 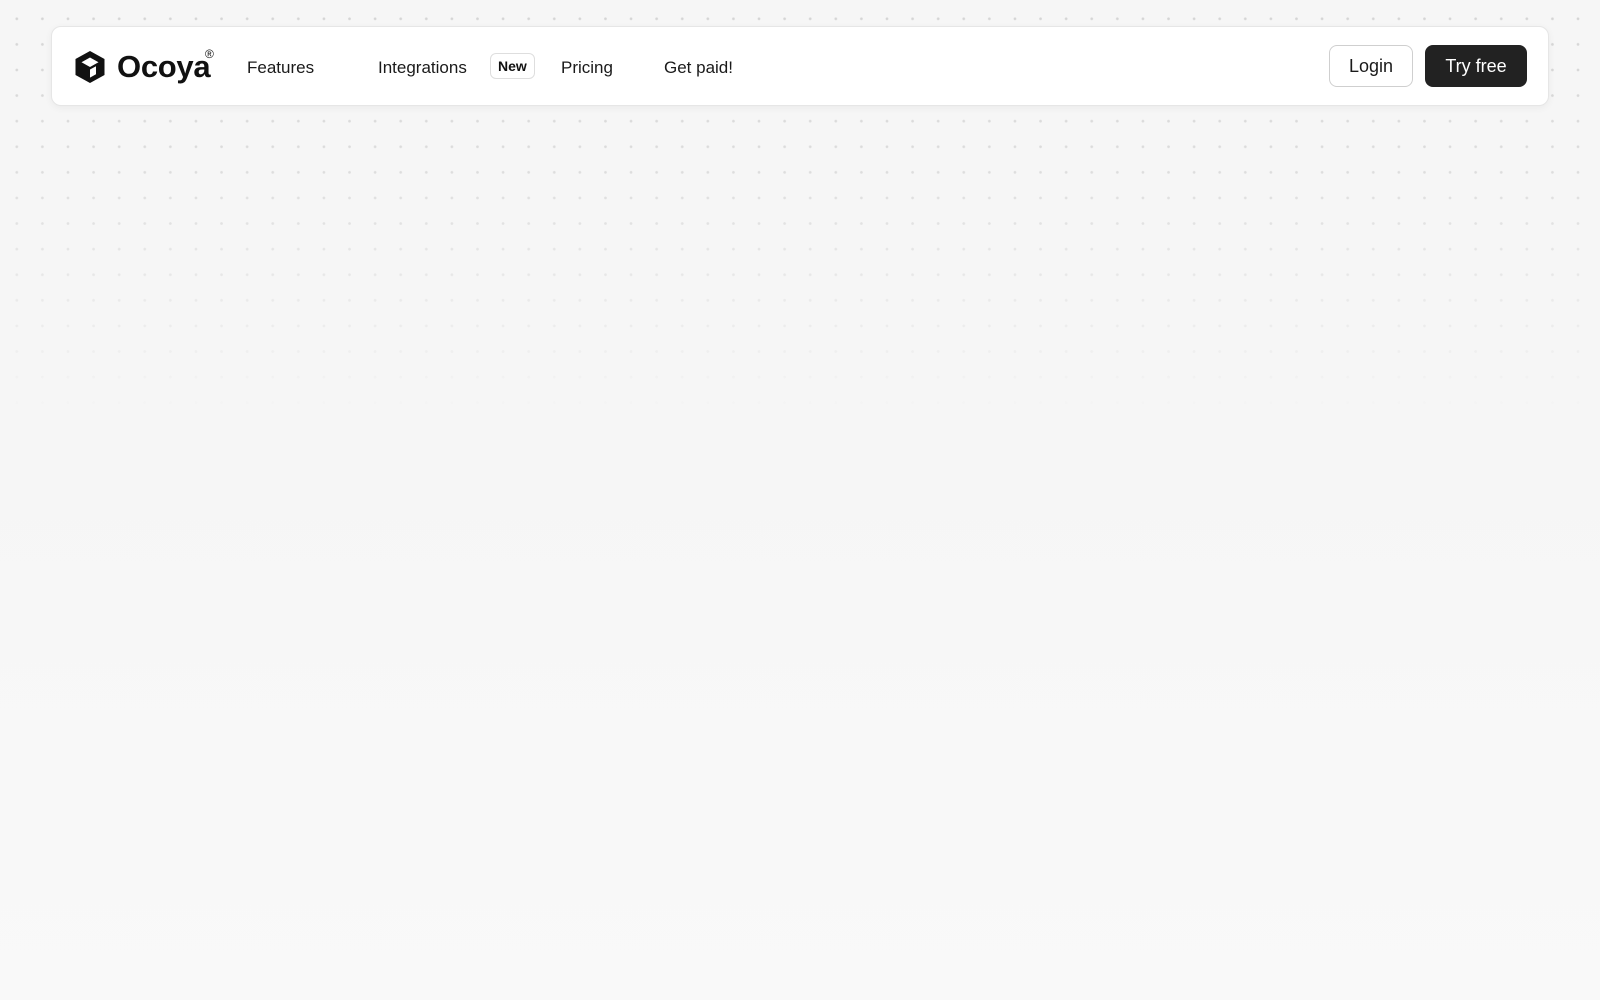 What do you see at coordinates (164, 66) in the screenshot?
I see `brand-name: Ocoya` at bounding box center [164, 66].